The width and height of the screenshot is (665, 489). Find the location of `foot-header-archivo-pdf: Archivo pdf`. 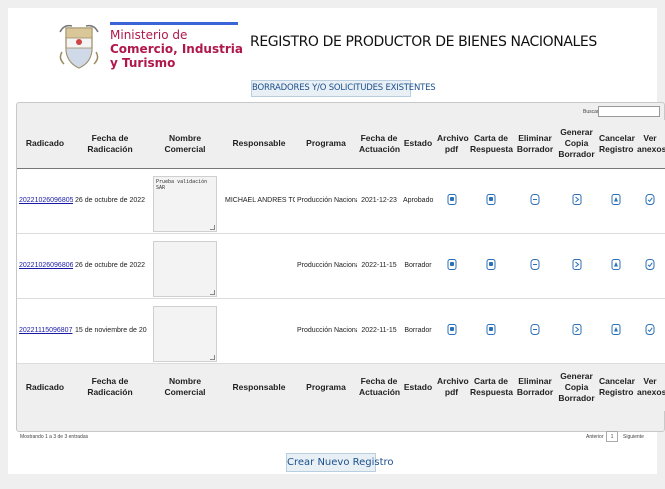

foot-header-archivo-pdf: Archivo pdf is located at coordinates (453, 387).